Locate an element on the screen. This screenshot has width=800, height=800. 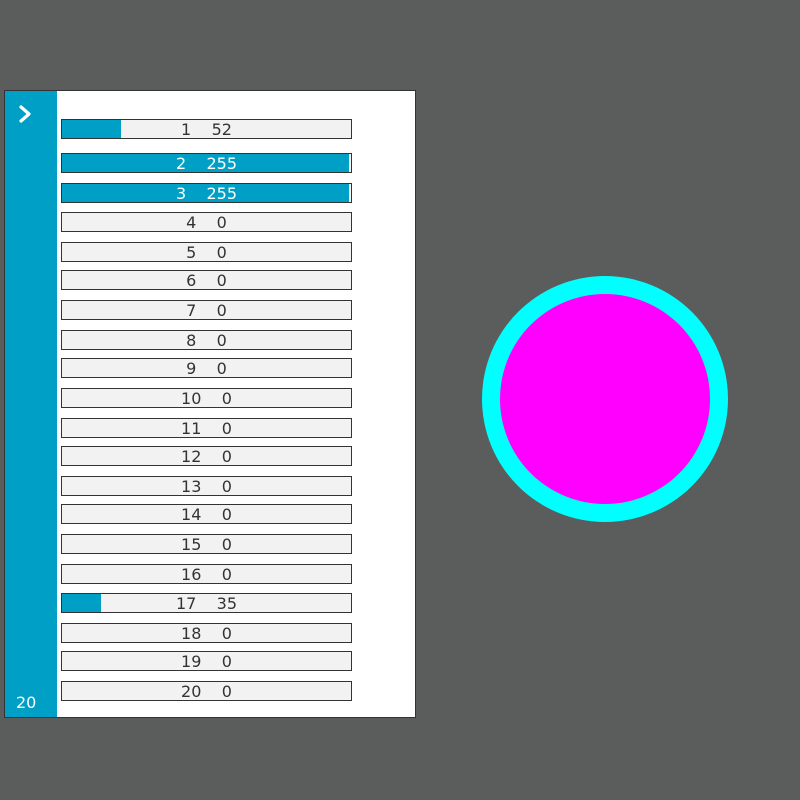
channel-slider: 10 0 is located at coordinates (206, 398).